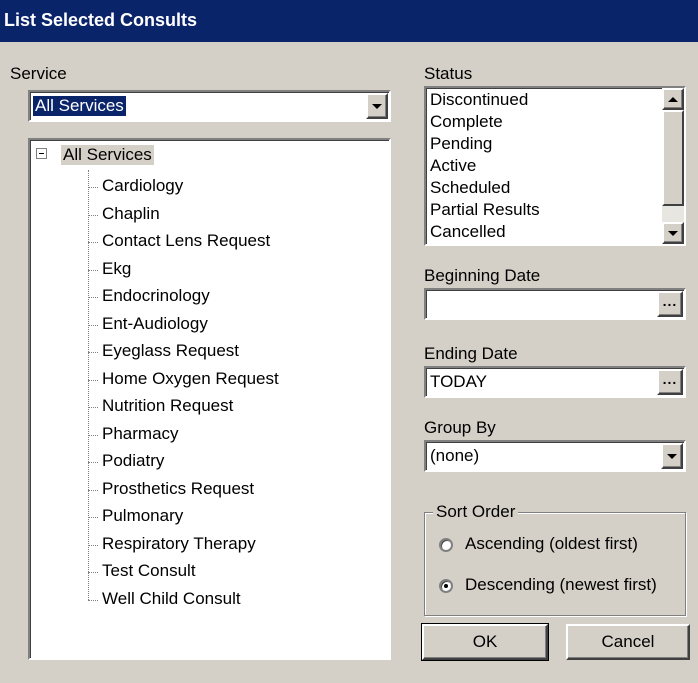 The width and height of the screenshot is (698, 683). Describe the element at coordinates (156, 295) in the screenshot. I see `tree-item-label: Endocrinology` at that location.